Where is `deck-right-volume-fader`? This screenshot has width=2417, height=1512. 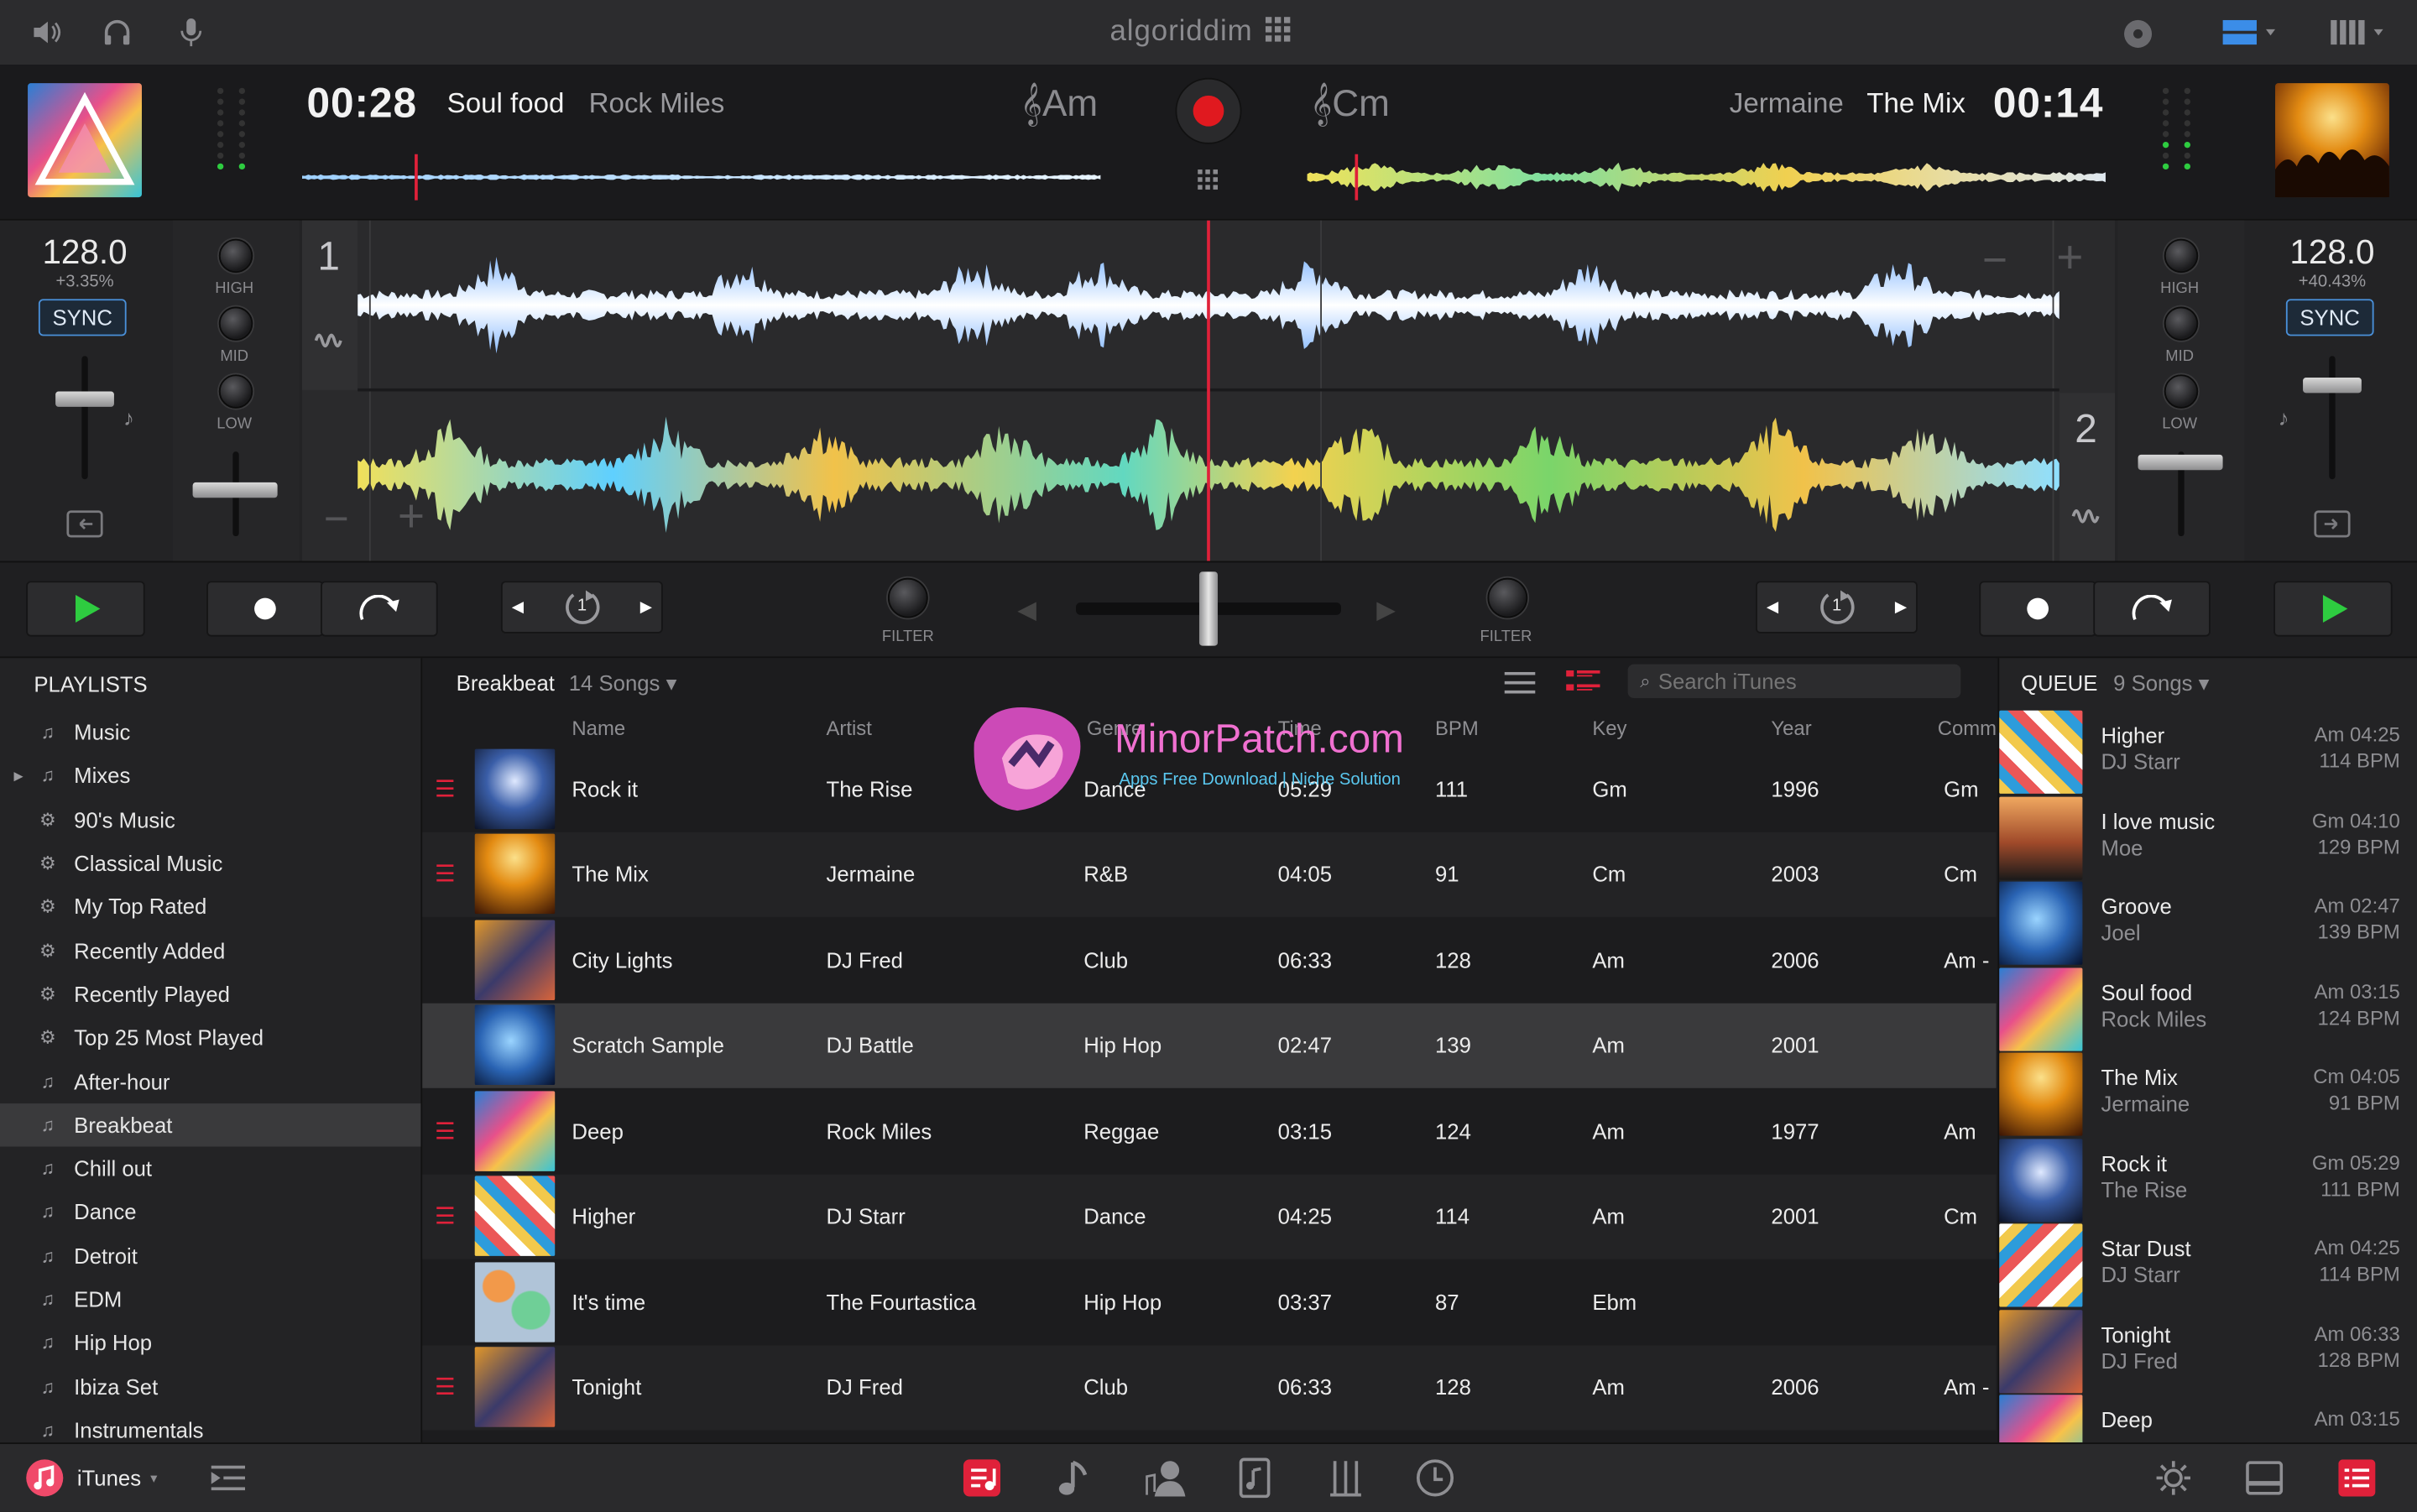 deck-right-volume-fader is located at coordinates (2180, 463).